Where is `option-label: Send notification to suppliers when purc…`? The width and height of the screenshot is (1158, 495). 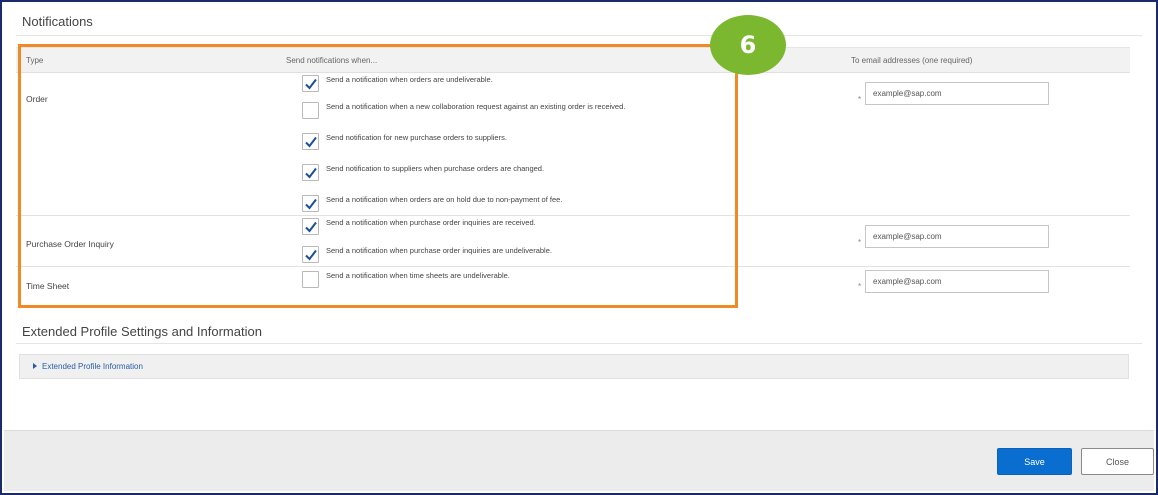 option-label: Send notification to suppliers when purc… is located at coordinates (435, 168).